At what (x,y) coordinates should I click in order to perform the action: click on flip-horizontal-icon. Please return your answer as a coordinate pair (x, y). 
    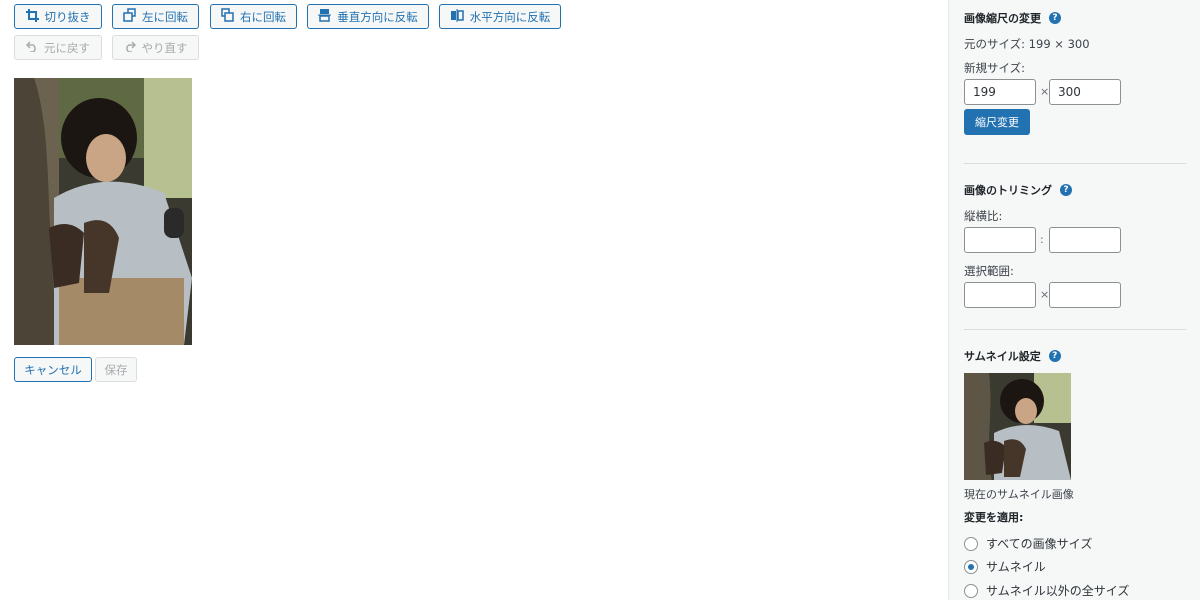
    Looking at the image, I should click on (457, 16).